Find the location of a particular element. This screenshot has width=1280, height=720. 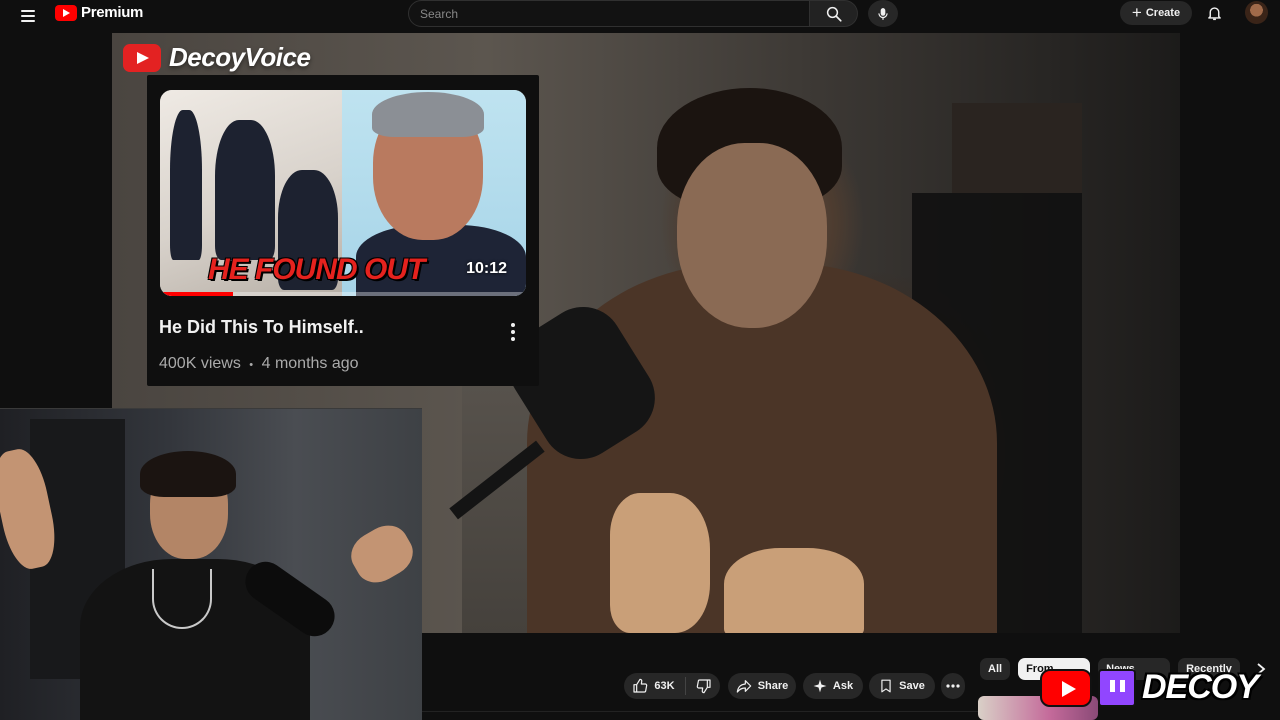

masthead: Premium + Create is located at coordinates (640, 16).